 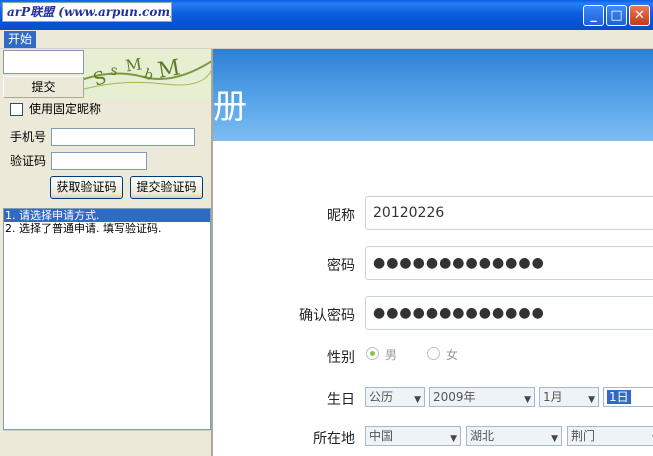 I want to click on menu-bar: 开始, so click(x=326, y=39).